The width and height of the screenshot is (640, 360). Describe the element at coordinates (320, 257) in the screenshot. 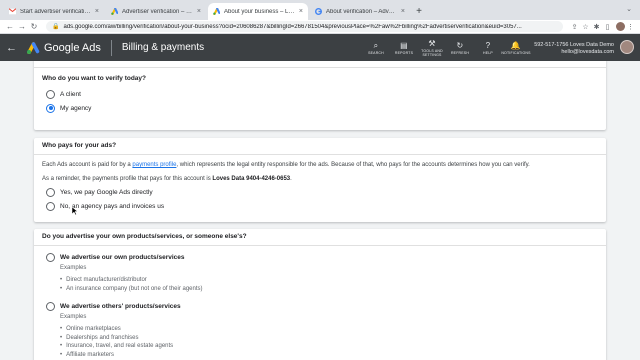

I see `option-own-products: We advertise our own products/services` at that location.